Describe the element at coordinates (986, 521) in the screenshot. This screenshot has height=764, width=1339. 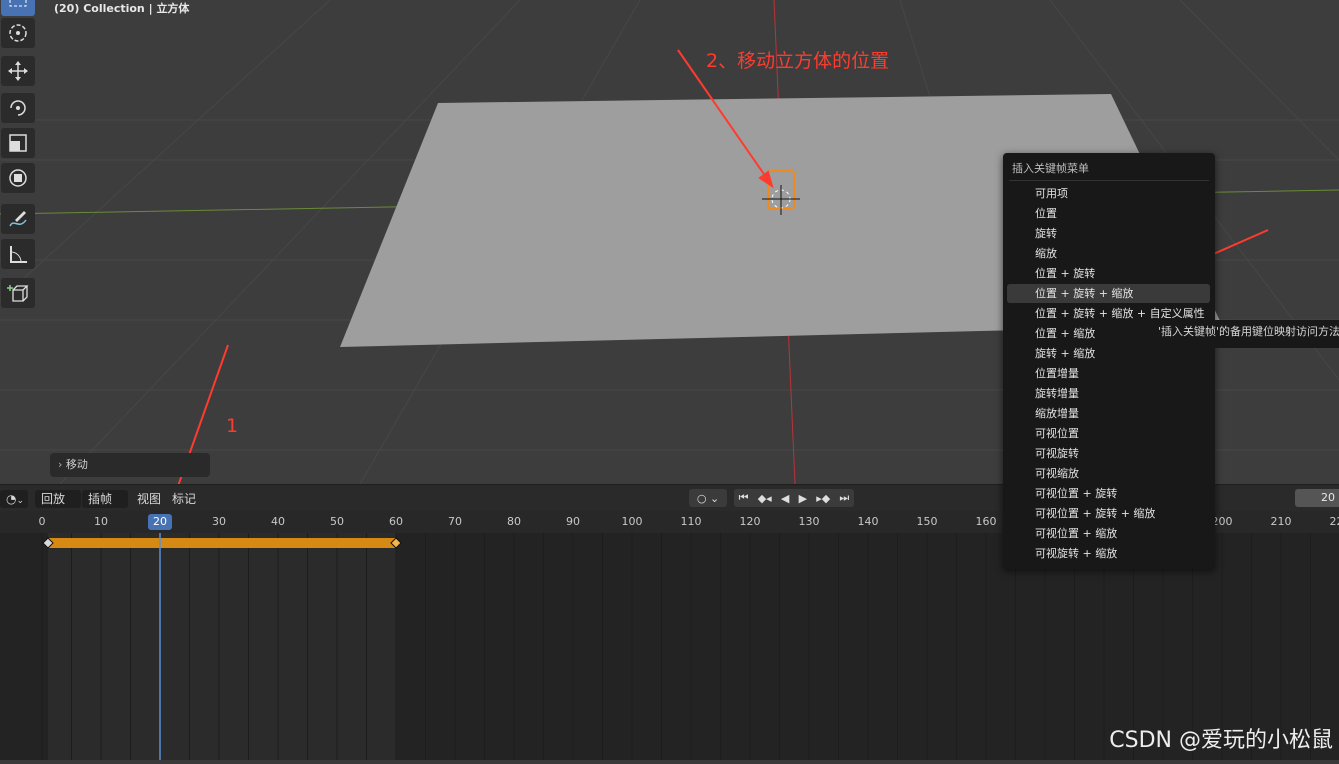
I see `ruler-tick-label: 160` at that location.